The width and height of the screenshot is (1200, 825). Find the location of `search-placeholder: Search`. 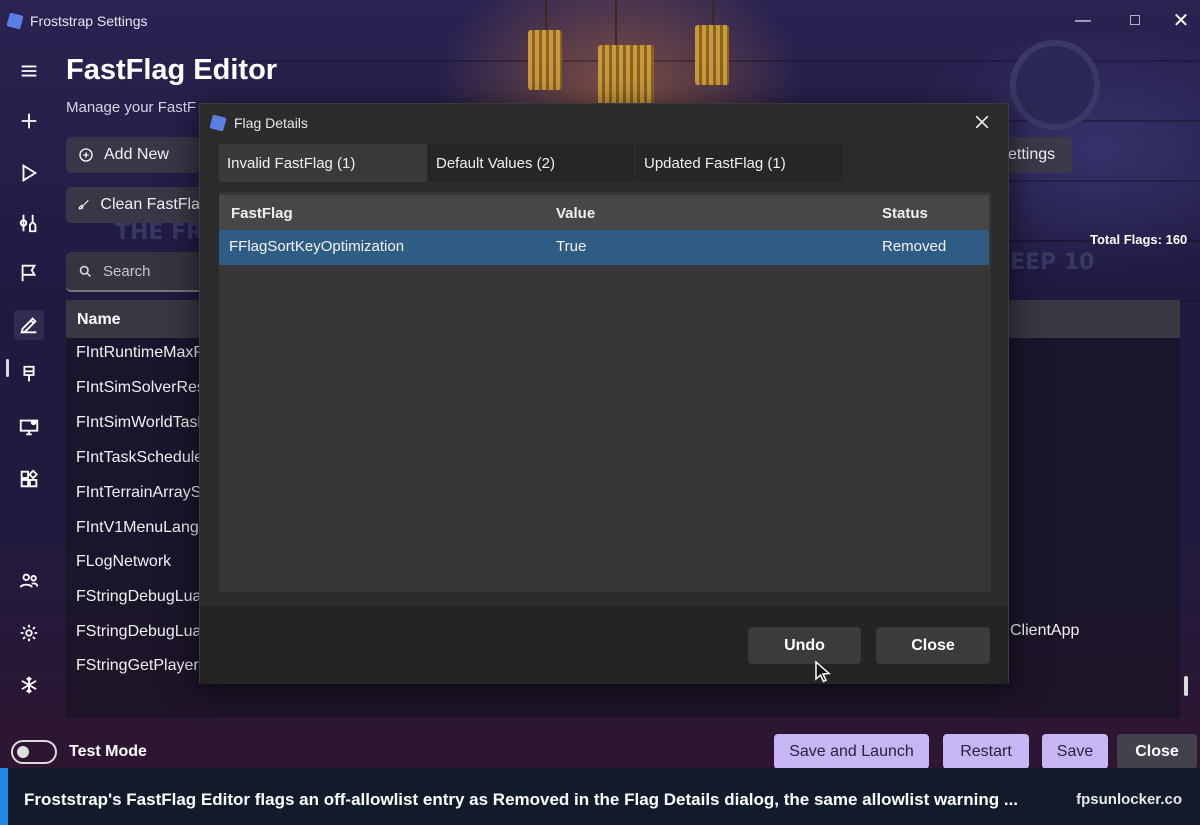

search-placeholder: Search is located at coordinates (127, 271).